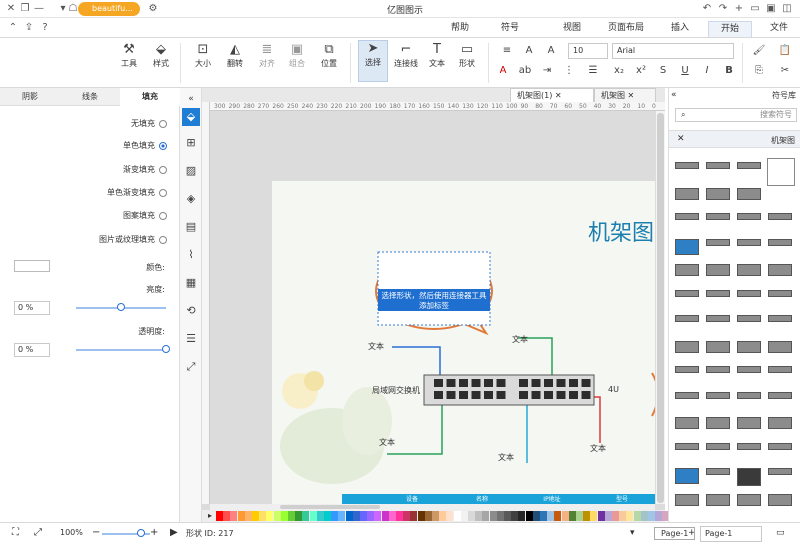  I want to click on help-icon: ?, so click(45, 28).